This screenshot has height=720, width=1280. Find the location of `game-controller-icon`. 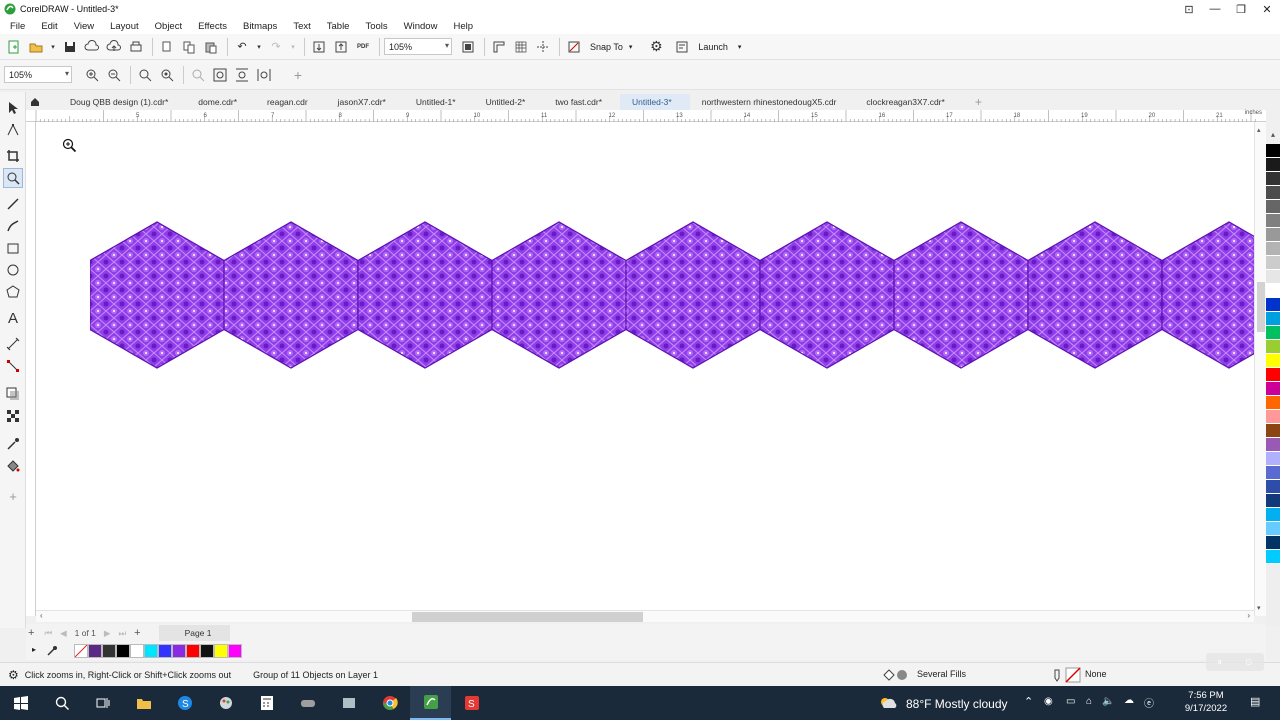

game-controller-icon is located at coordinates (307, 703).